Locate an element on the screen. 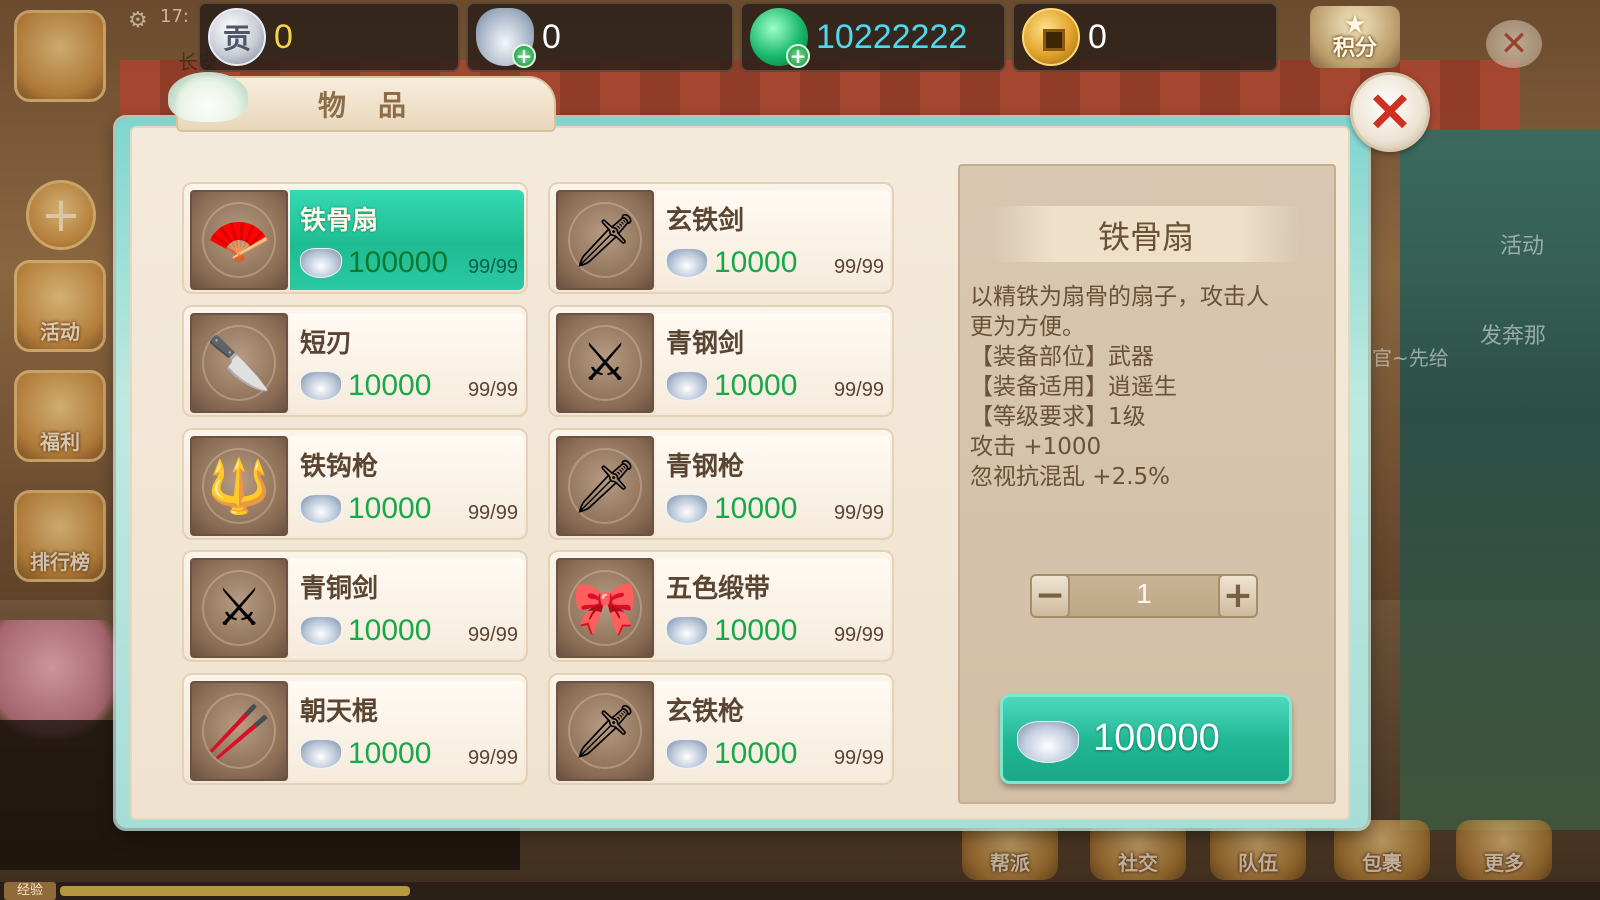 Image resolution: width=1600 pixels, height=900 pixels. item-card: 🎀 五色缎带 10000 99/99 is located at coordinates (721, 606).